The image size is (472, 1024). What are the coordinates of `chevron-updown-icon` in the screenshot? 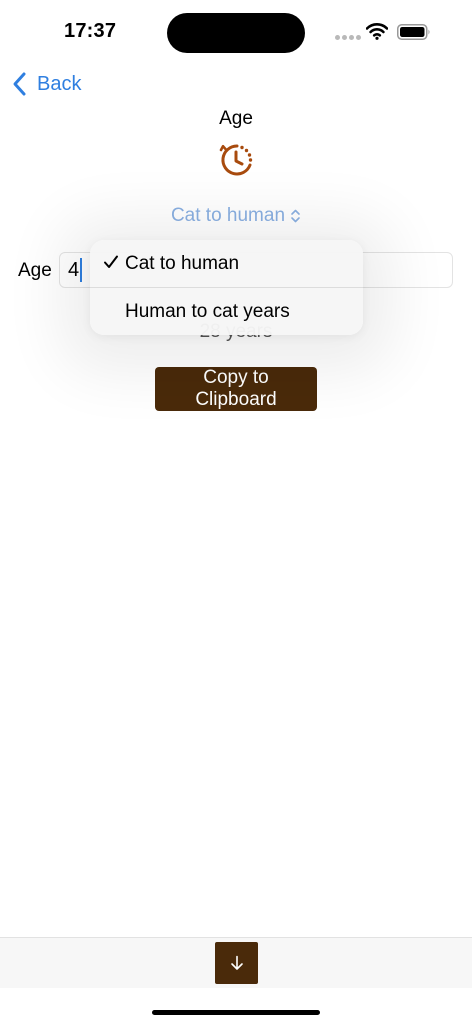 It's located at (295, 216).